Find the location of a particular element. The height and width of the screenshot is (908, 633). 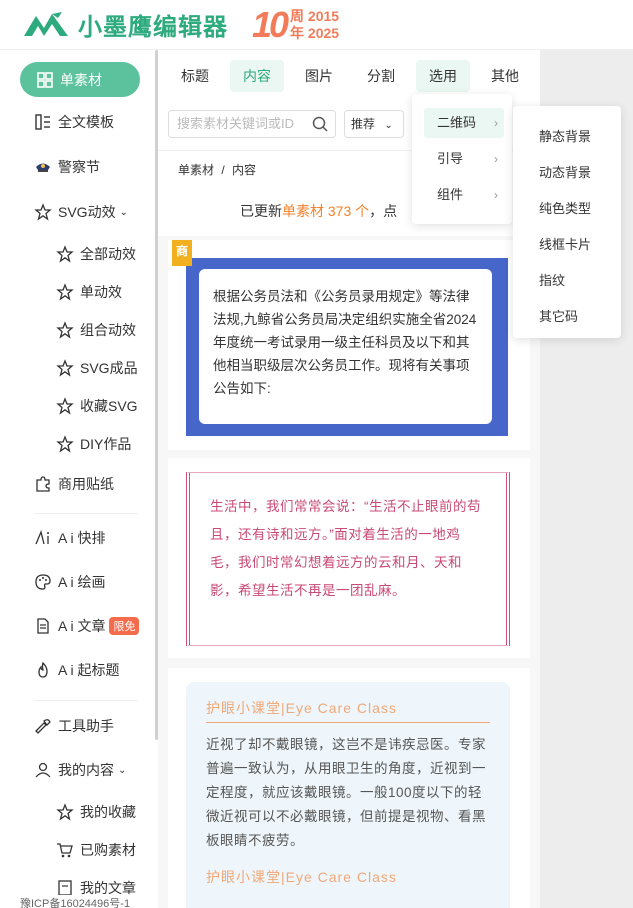

free-badge: 限免 is located at coordinates (124, 626).